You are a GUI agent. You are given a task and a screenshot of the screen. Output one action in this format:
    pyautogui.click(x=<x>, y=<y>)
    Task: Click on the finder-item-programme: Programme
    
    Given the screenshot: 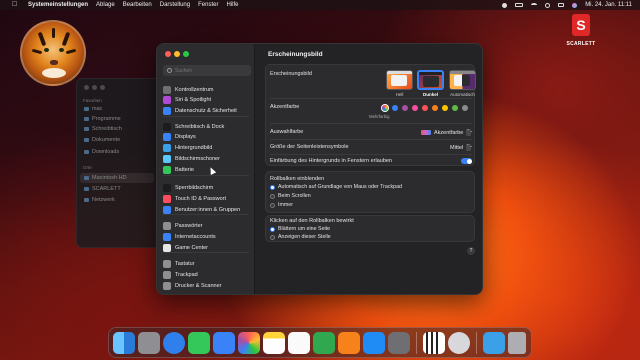 What is the action you would take?
    pyautogui.click(x=102, y=119)
    